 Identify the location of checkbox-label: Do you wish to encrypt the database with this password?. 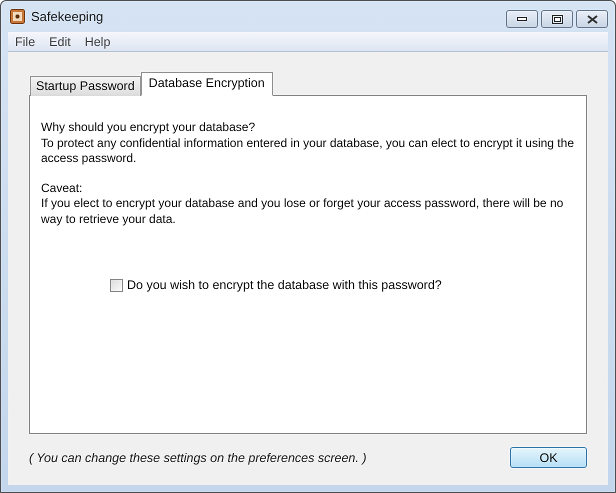
(284, 285).